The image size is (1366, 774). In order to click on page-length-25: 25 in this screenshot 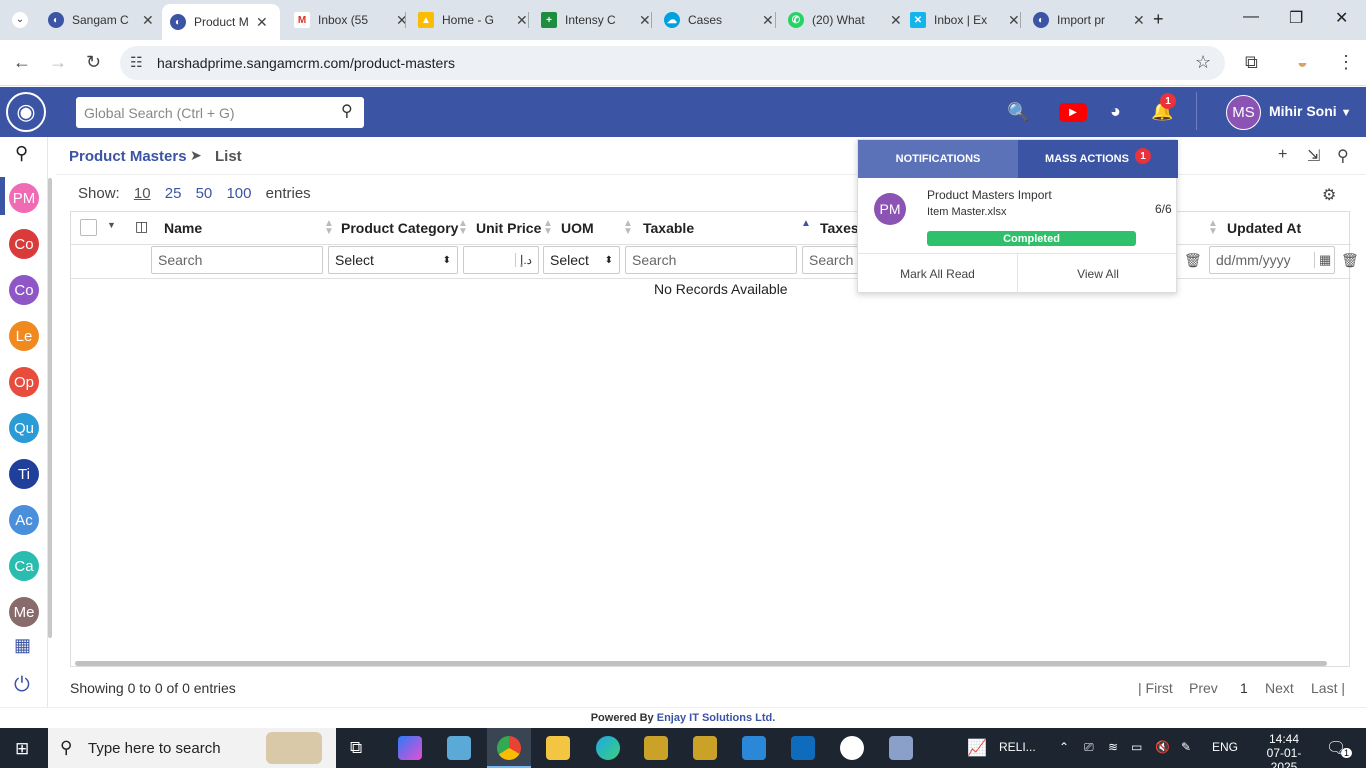, I will do `click(173, 193)`.